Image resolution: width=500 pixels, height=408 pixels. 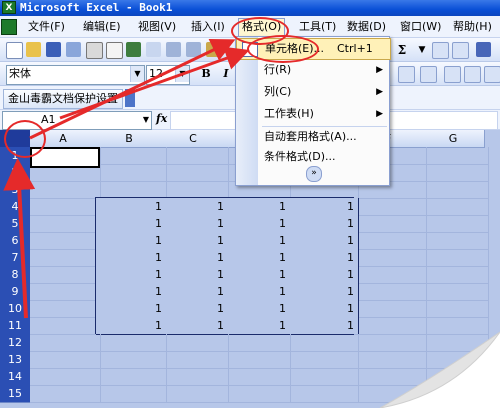 I want to click on spelling-icon, so click(x=133, y=49).